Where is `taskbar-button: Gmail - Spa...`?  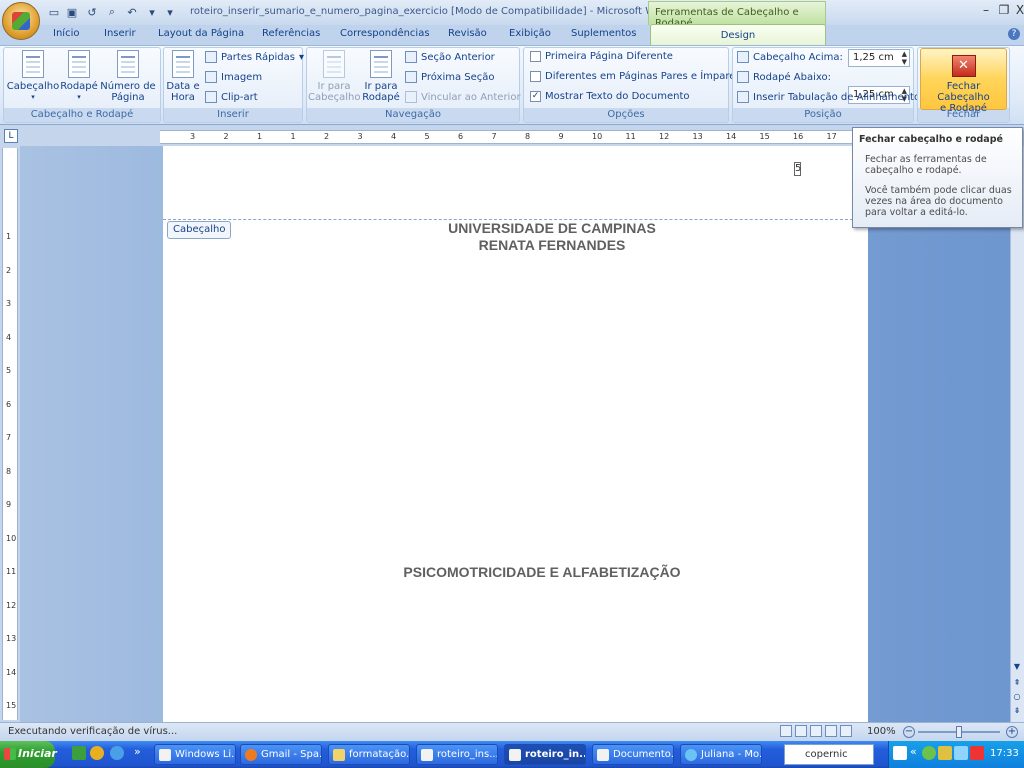
taskbar-button: Gmail - Spa... is located at coordinates (281, 754).